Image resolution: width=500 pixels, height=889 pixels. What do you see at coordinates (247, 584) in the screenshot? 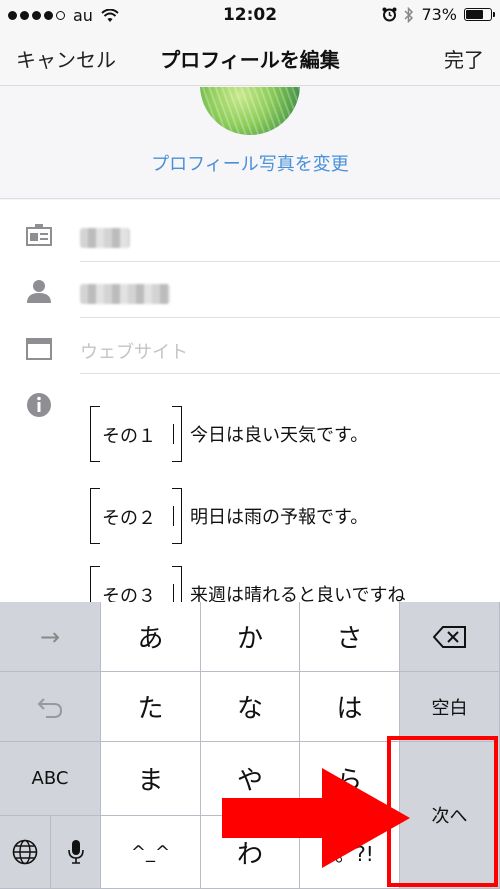
I see `bio-line-3: その３ 来週は晴れると良いですね` at bounding box center [247, 584].